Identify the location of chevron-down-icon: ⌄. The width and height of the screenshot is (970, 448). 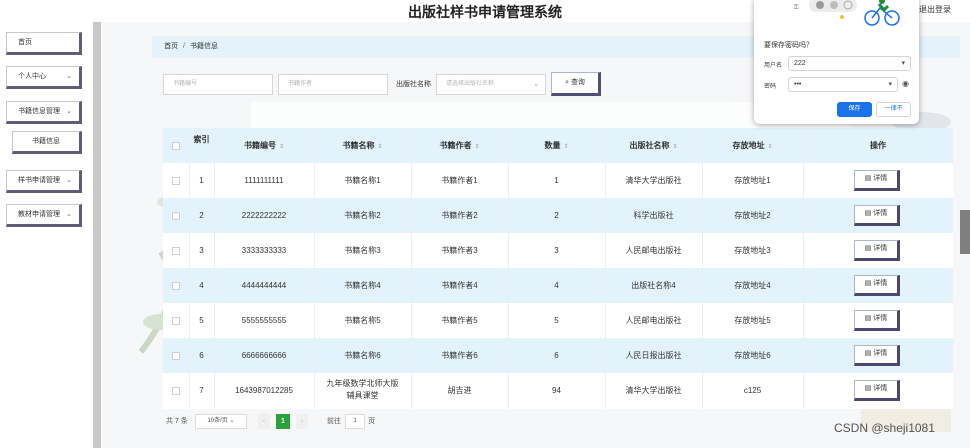
(69, 180).